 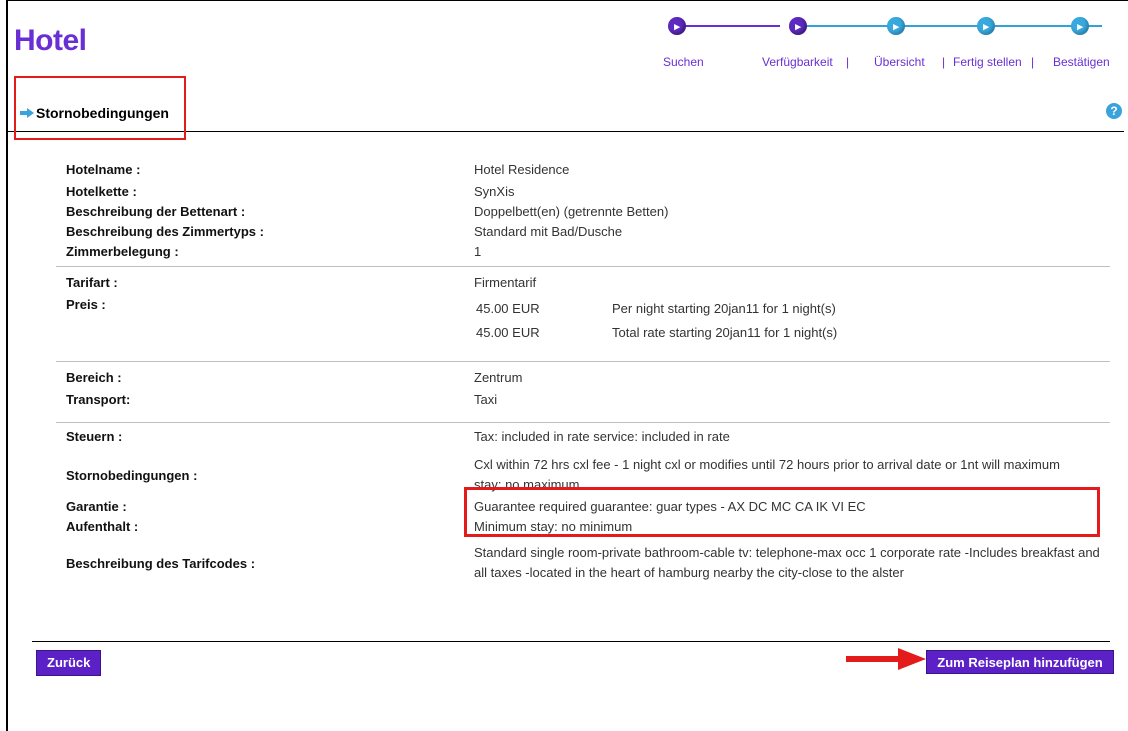 I want to click on detail-value: Hotel Residence, so click(x=522, y=169).